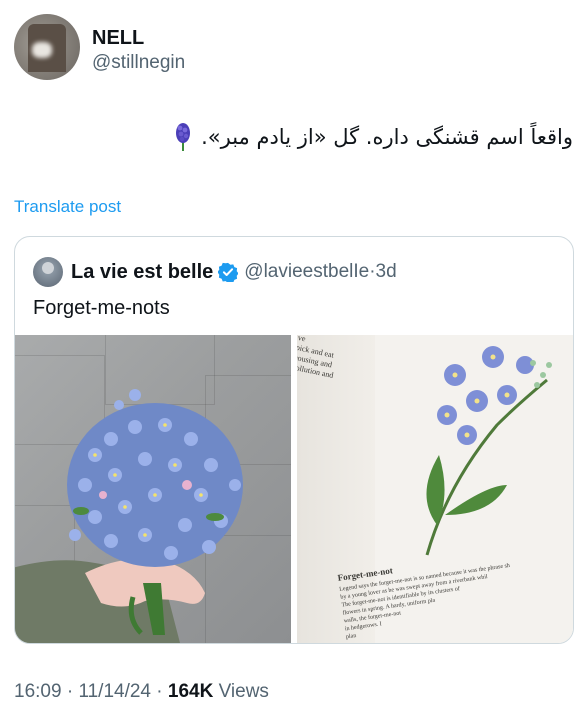  Describe the element at coordinates (215, 272) in the screenshot. I see `quoted-post-header: La vie est belle @lavieestbelIe·3d` at that location.